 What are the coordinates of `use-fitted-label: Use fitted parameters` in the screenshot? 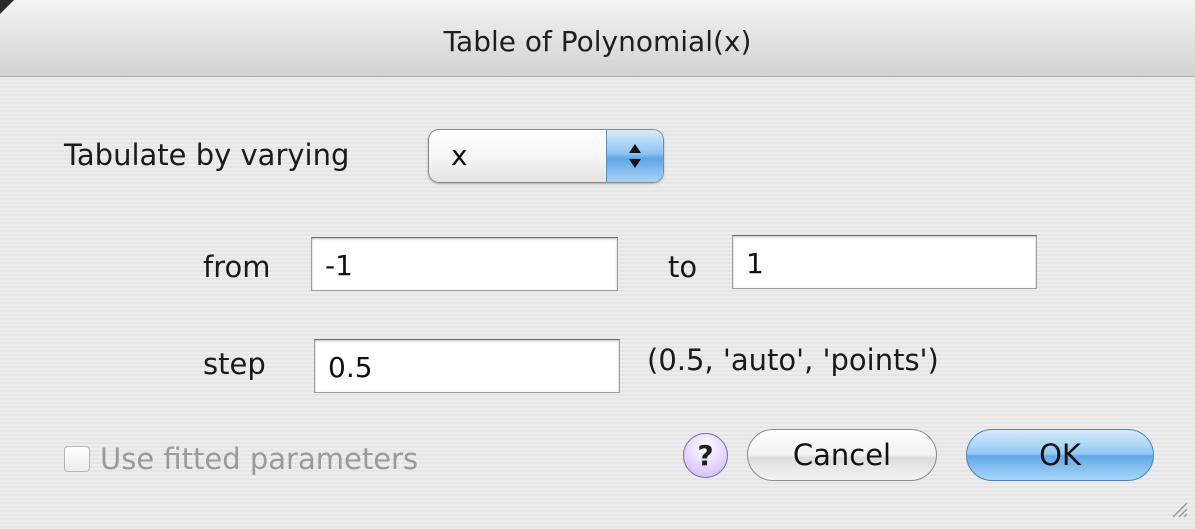 It's located at (259, 459).